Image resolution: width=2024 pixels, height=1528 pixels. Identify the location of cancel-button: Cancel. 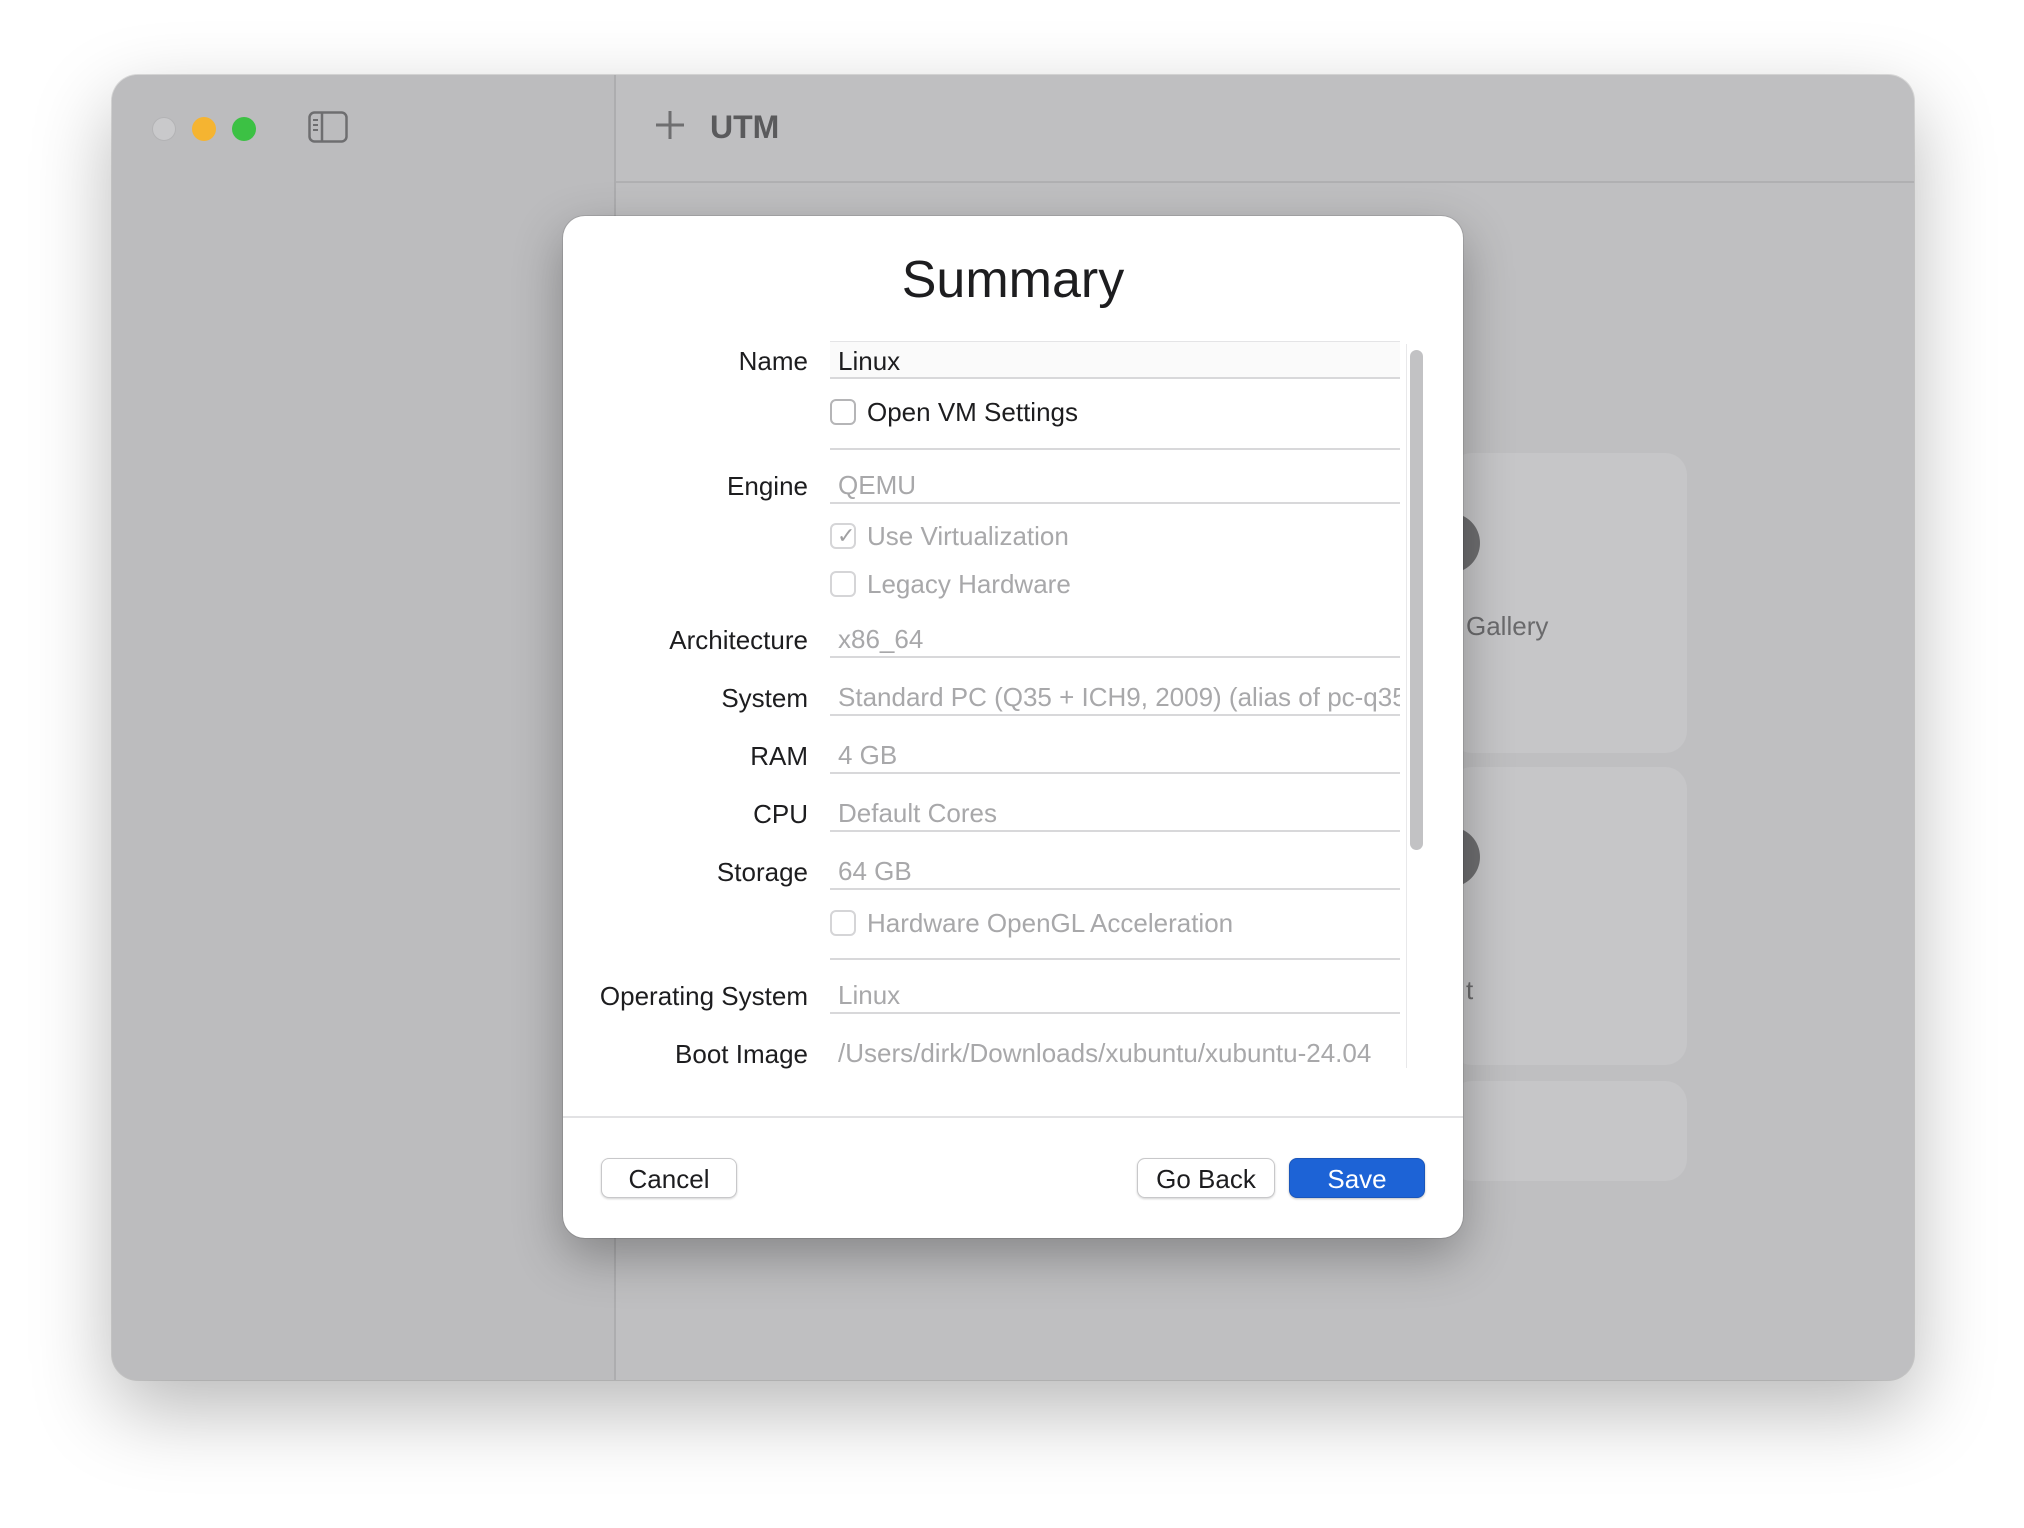
(669, 1178).